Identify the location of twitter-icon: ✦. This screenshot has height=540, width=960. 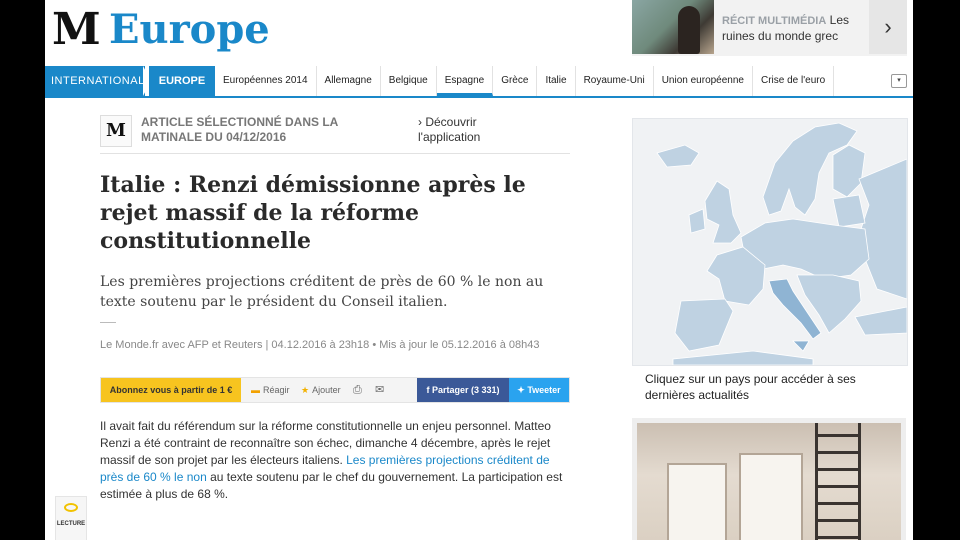
(522, 390).